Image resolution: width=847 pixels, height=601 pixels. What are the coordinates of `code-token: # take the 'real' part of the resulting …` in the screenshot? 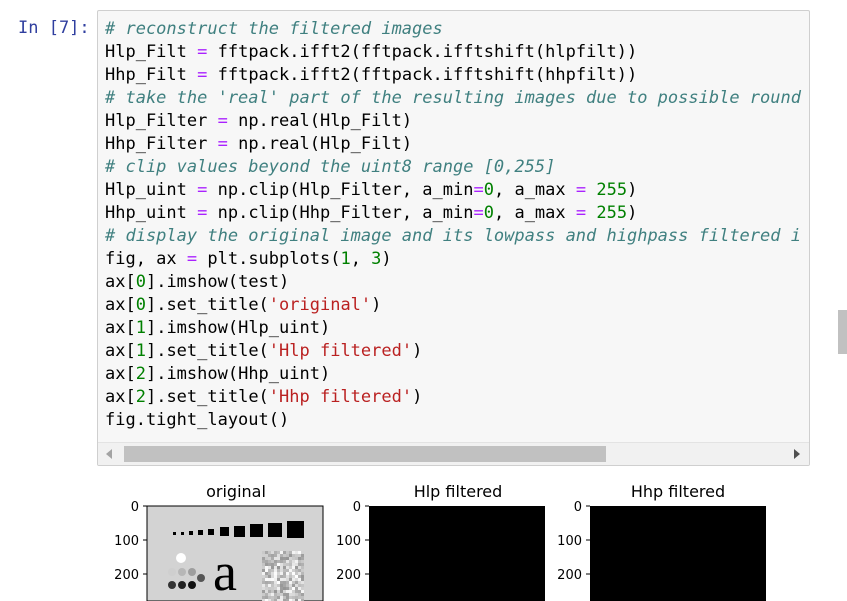 It's located at (453, 98).